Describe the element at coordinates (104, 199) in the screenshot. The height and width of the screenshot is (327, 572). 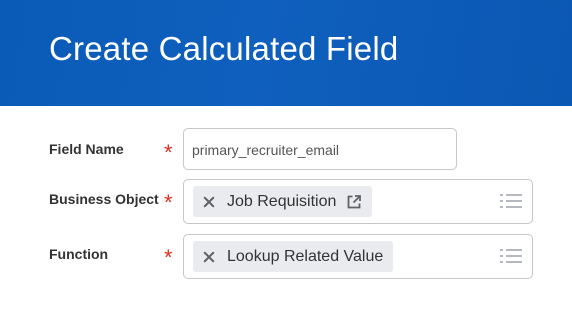
I see `business-object-label: Business Object` at that location.